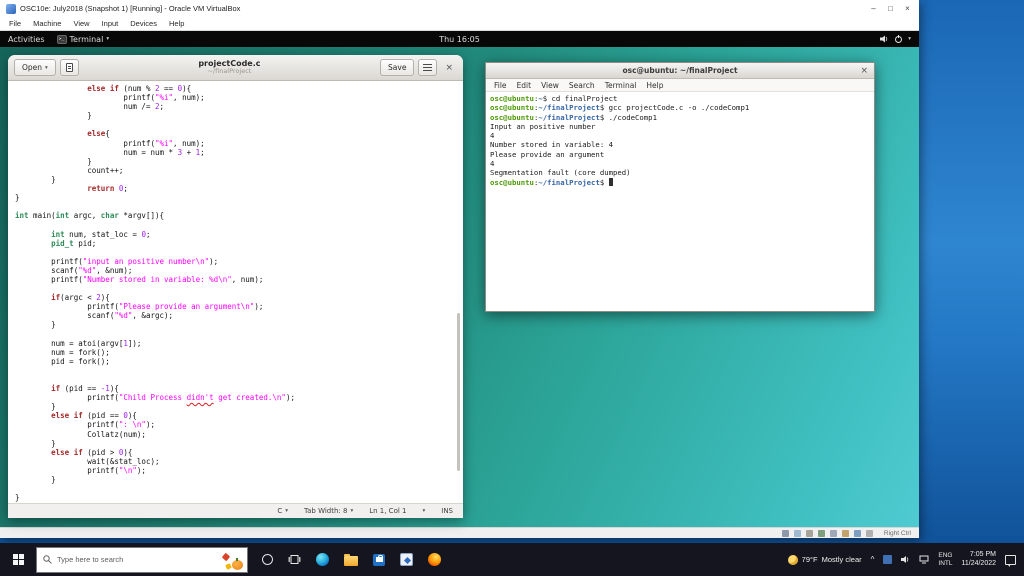  Describe the element at coordinates (888, 559) in the screenshot. I see `virtualbox-tray-icon` at that location.